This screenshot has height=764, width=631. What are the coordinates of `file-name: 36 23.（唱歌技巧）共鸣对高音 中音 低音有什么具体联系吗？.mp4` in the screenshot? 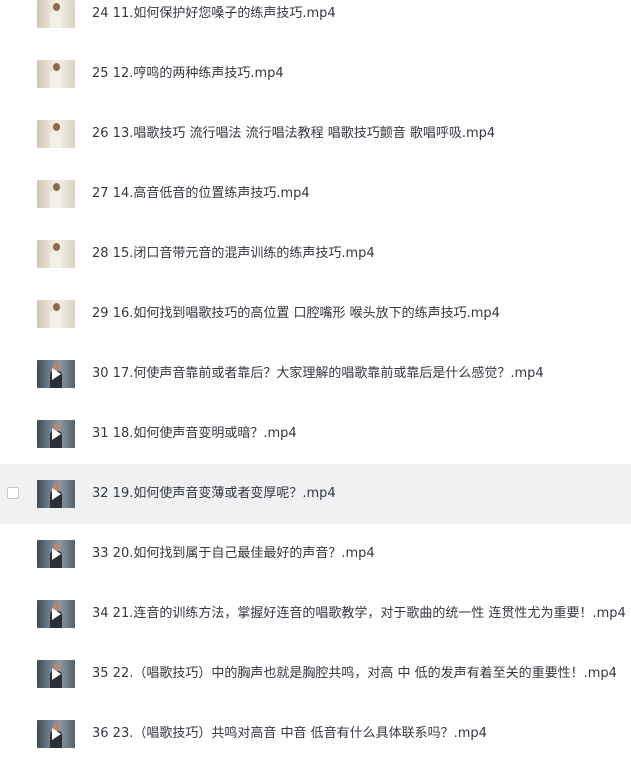 It's located at (289, 734).